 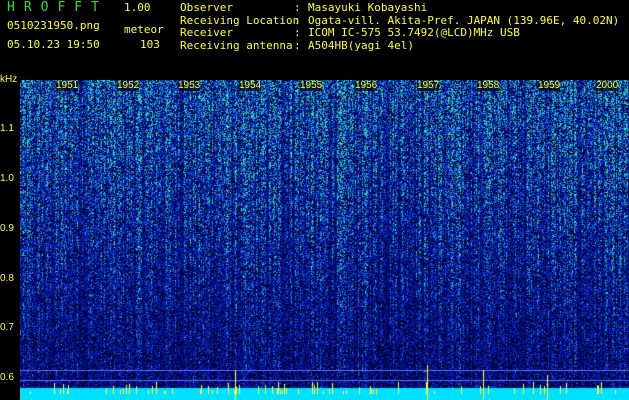 What do you see at coordinates (250, 85) in the screenshot?
I see `time-tick-label: 1954` at bounding box center [250, 85].